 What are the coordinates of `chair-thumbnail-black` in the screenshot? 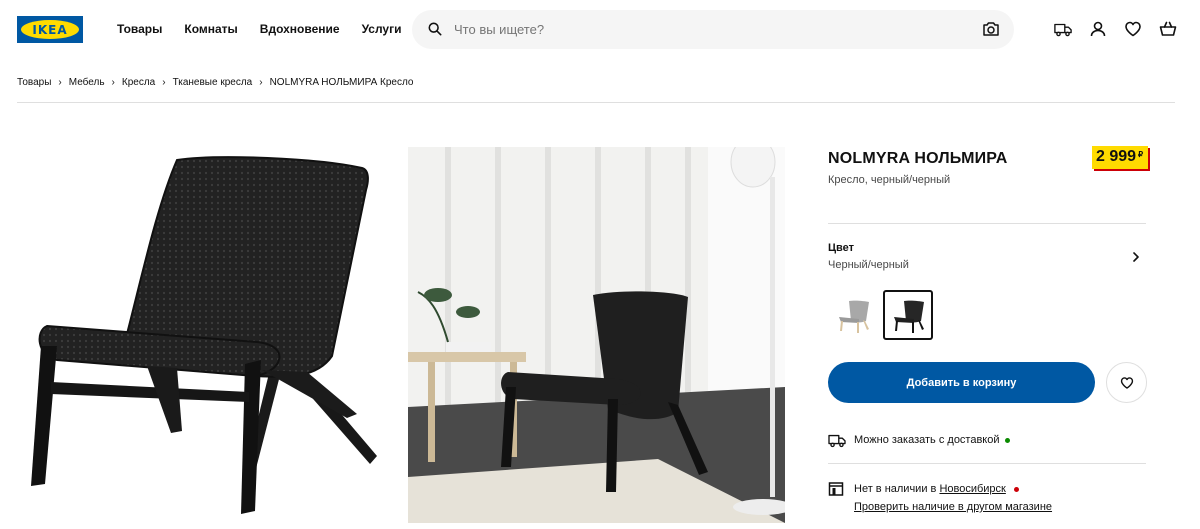 It's located at (909, 316).